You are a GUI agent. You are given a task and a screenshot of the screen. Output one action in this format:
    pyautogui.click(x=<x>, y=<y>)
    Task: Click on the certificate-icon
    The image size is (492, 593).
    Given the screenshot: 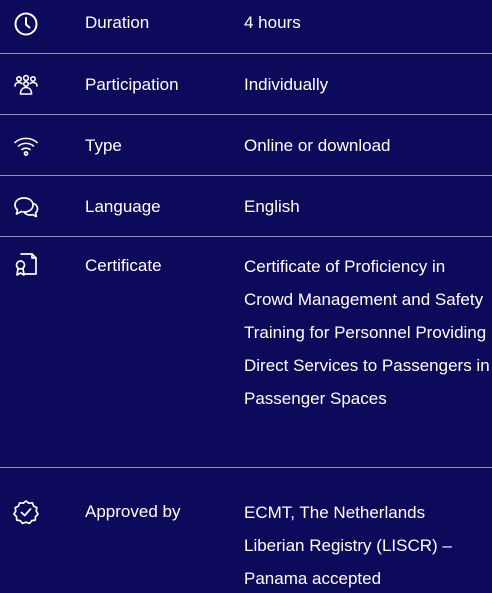 What is the action you would take?
    pyautogui.click(x=26, y=264)
    